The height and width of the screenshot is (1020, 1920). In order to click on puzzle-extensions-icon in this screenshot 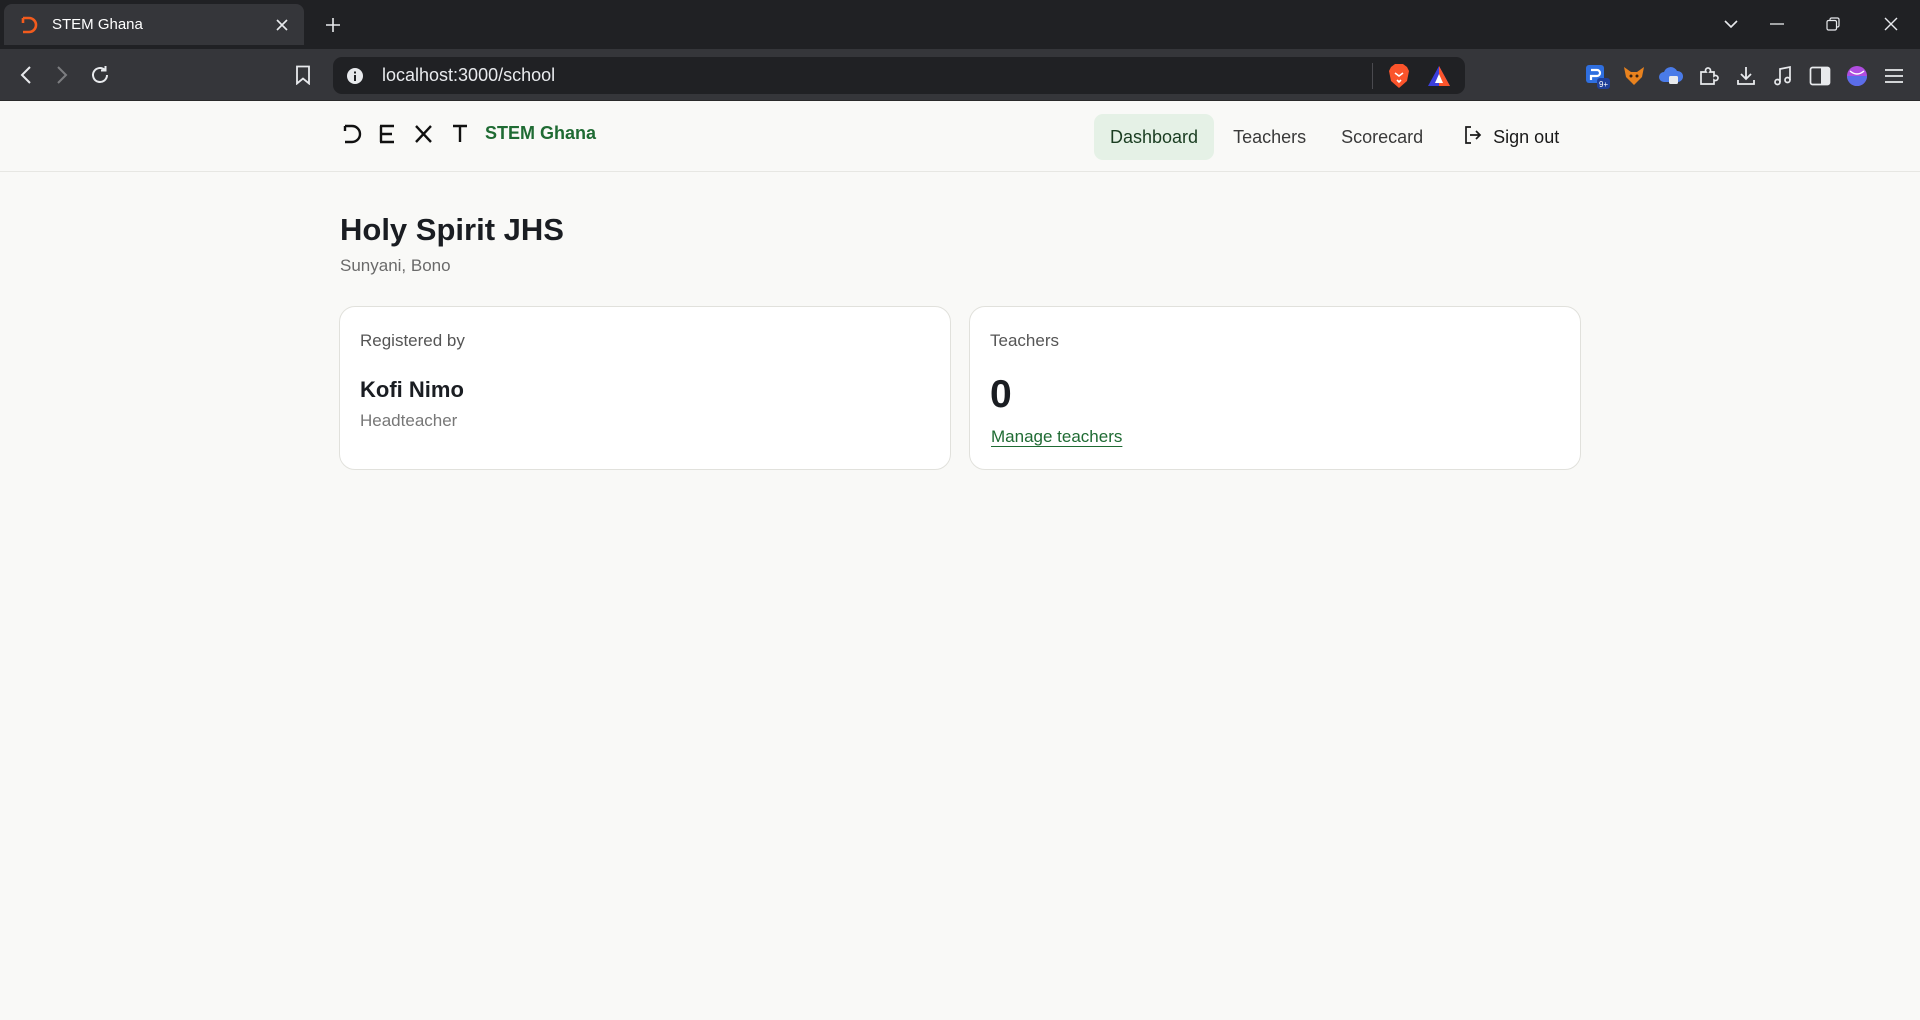, I will do `click(1709, 76)`.